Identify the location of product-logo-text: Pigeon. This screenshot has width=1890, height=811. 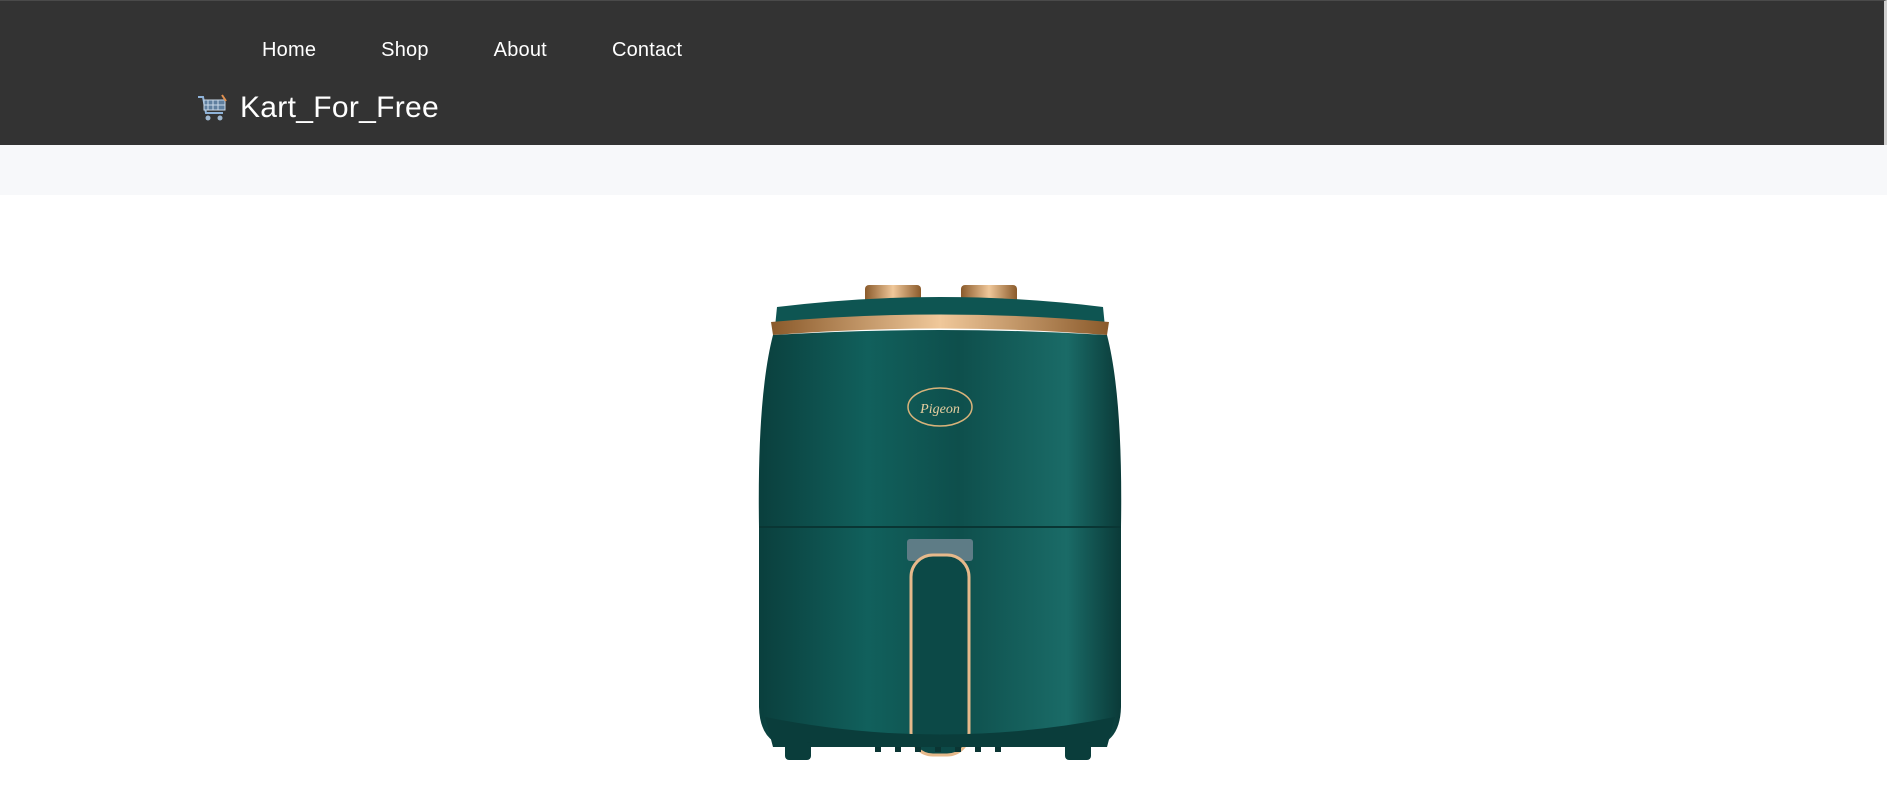
(939, 409).